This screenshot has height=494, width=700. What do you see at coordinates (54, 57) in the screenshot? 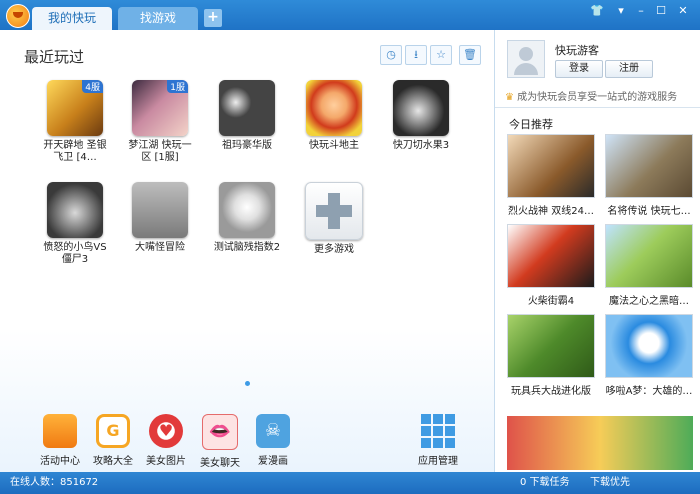
I see `section-title: 最近玩过` at bounding box center [54, 57].